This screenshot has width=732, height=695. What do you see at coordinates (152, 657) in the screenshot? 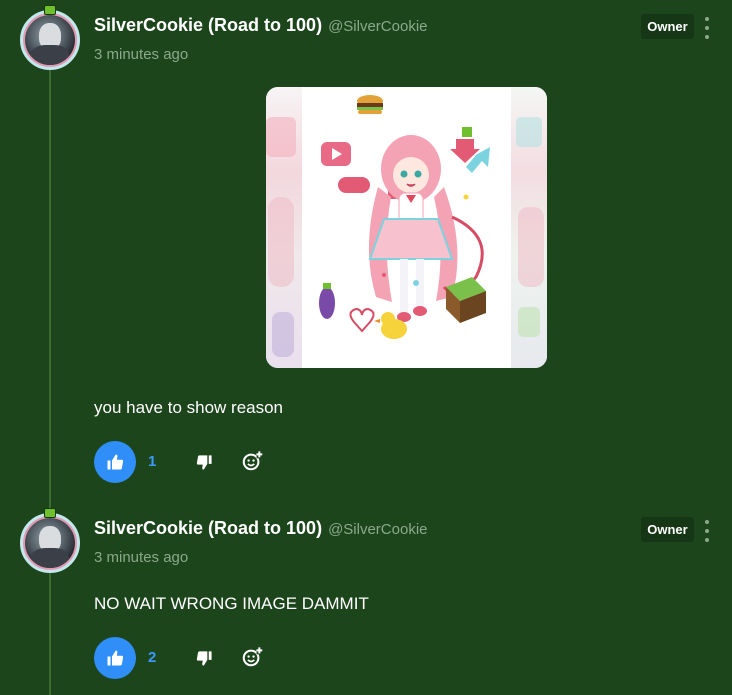
I see `like-count: 2` at bounding box center [152, 657].